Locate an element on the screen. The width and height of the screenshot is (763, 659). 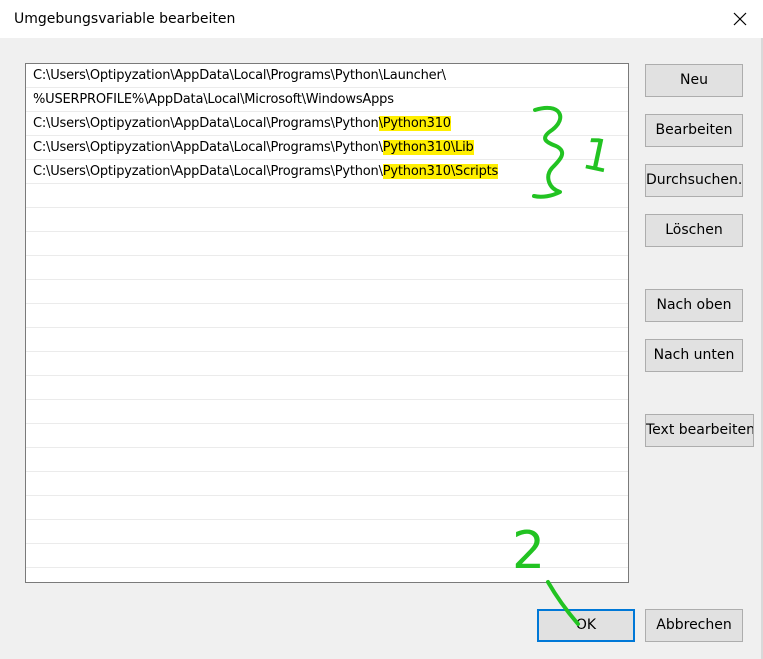
edit-button: Bearbeiten is located at coordinates (694, 130).